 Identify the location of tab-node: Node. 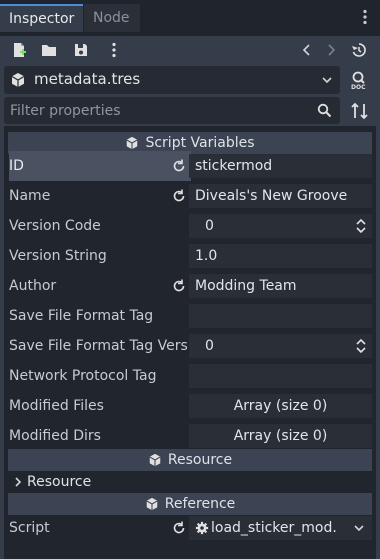
(112, 18).